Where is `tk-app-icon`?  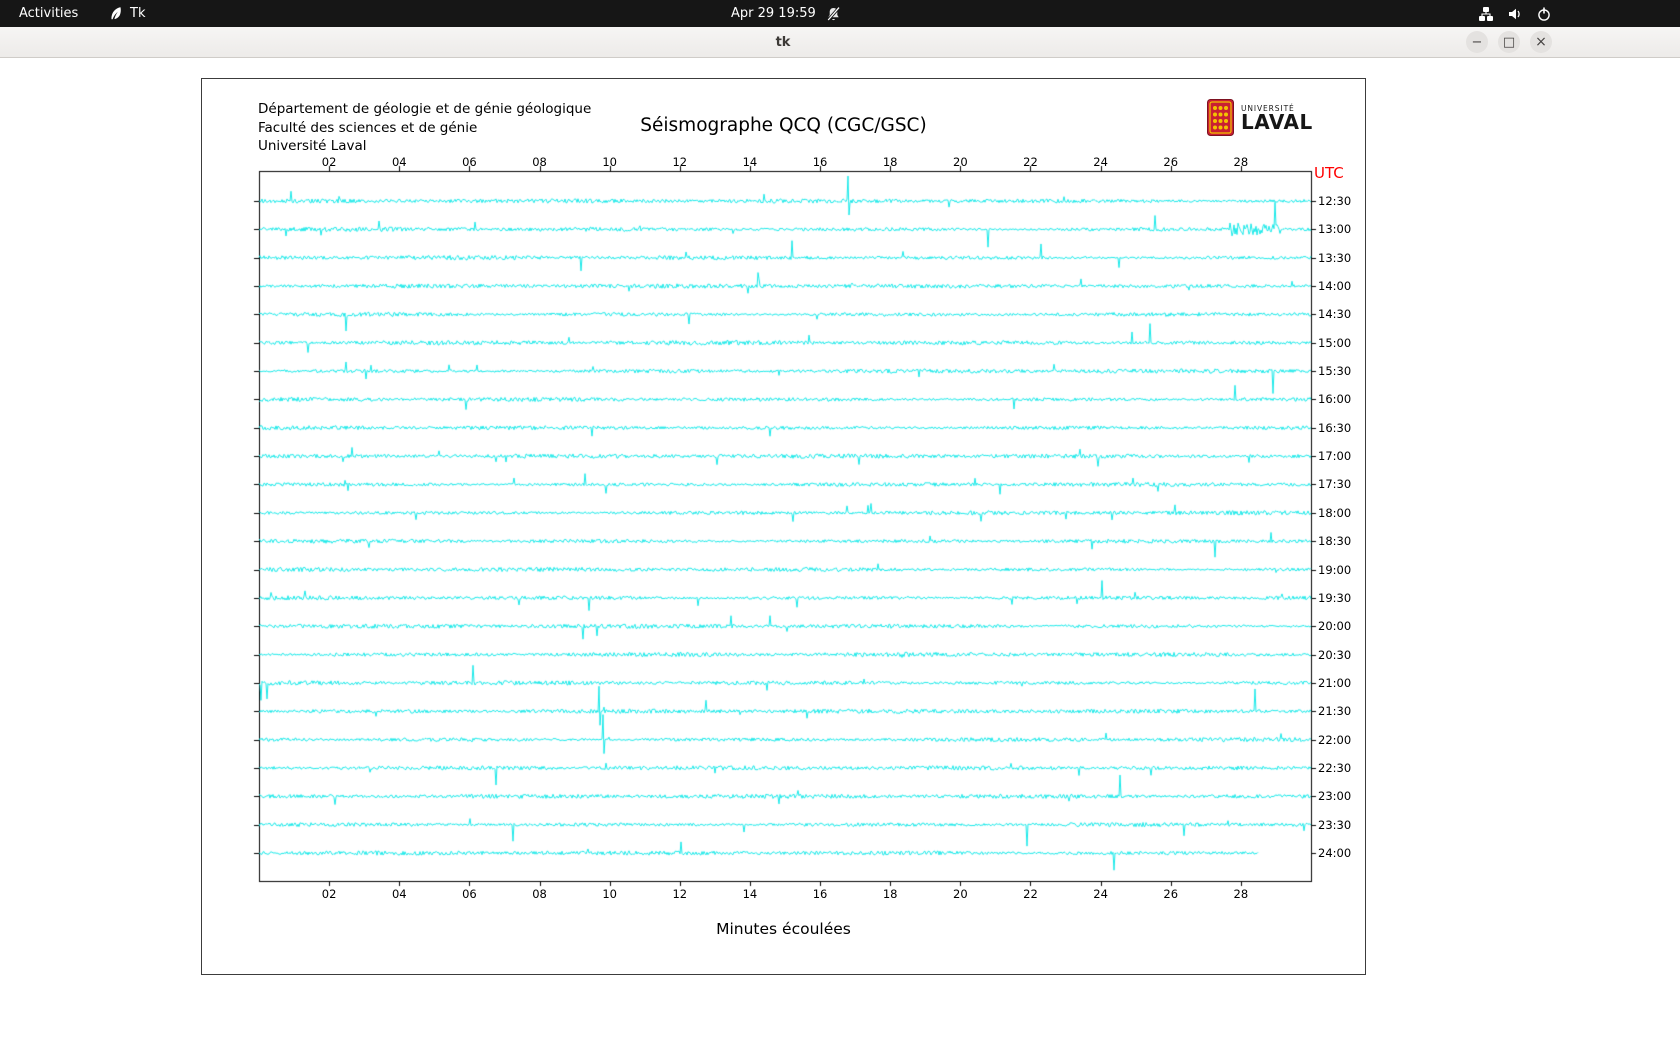 tk-app-icon is located at coordinates (116, 12).